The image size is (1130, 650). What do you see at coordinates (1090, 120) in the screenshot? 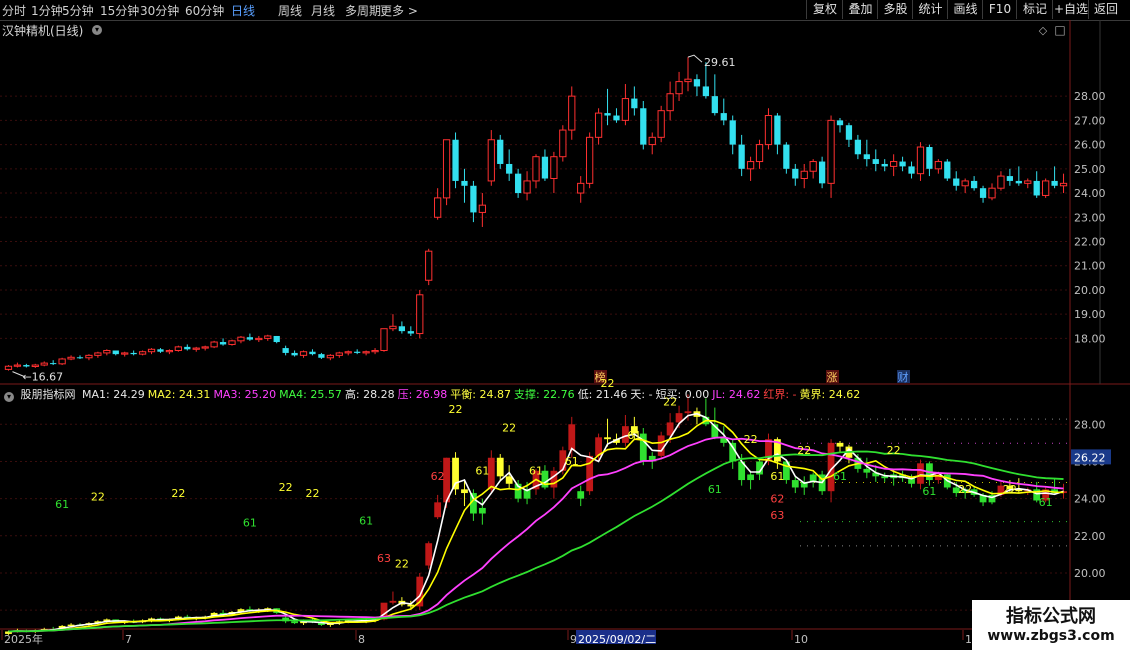
I see `price-axis-label: 27.00` at bounding box center [1090, 120].